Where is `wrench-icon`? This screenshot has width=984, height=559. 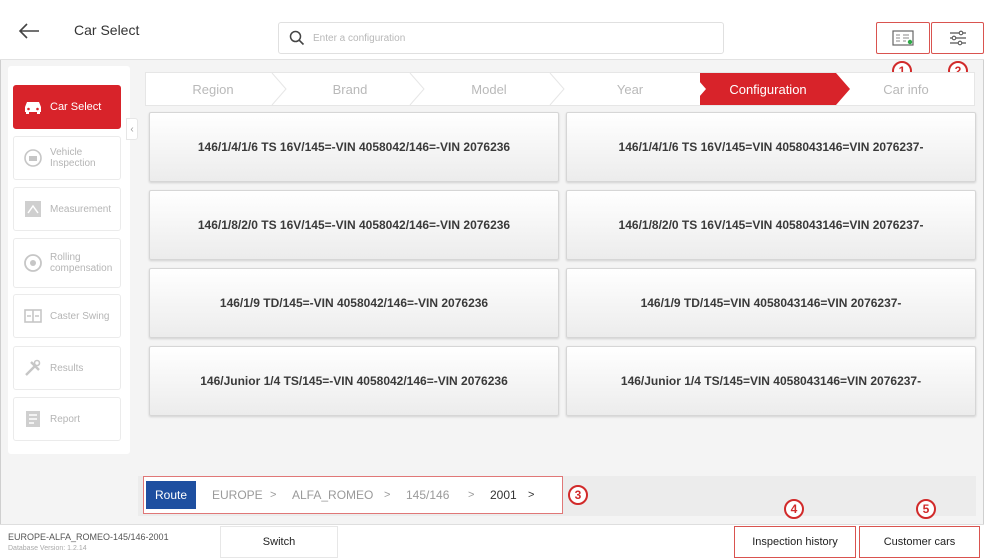 wrench-icon is located at coordinates (33, 368).